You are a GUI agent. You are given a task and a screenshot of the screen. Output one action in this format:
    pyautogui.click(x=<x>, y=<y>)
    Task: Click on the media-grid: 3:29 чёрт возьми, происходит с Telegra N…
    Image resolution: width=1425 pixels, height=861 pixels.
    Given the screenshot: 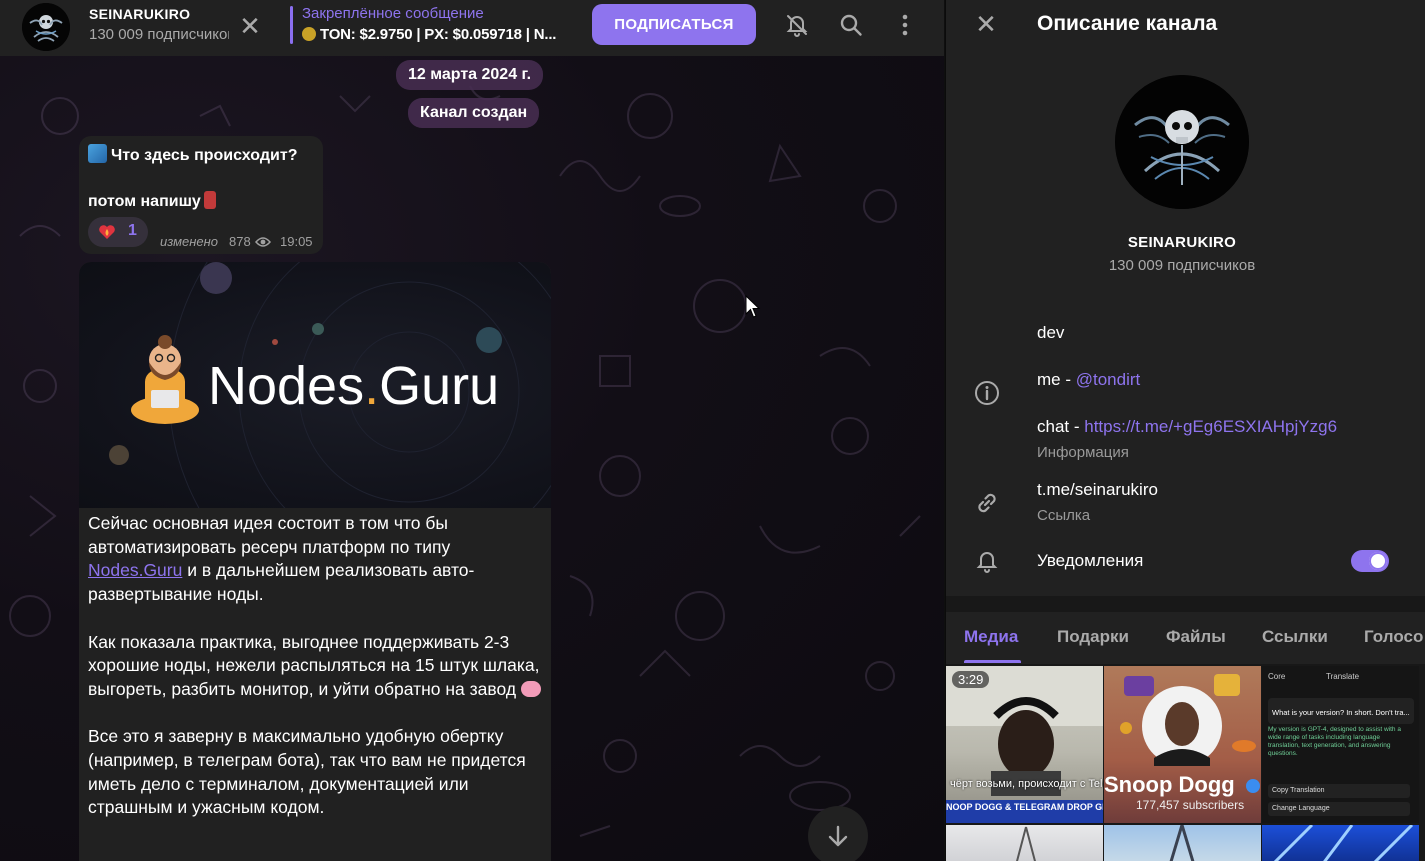 What is the action you would take?
    pyautogui.click(x=1185, y=763)
    